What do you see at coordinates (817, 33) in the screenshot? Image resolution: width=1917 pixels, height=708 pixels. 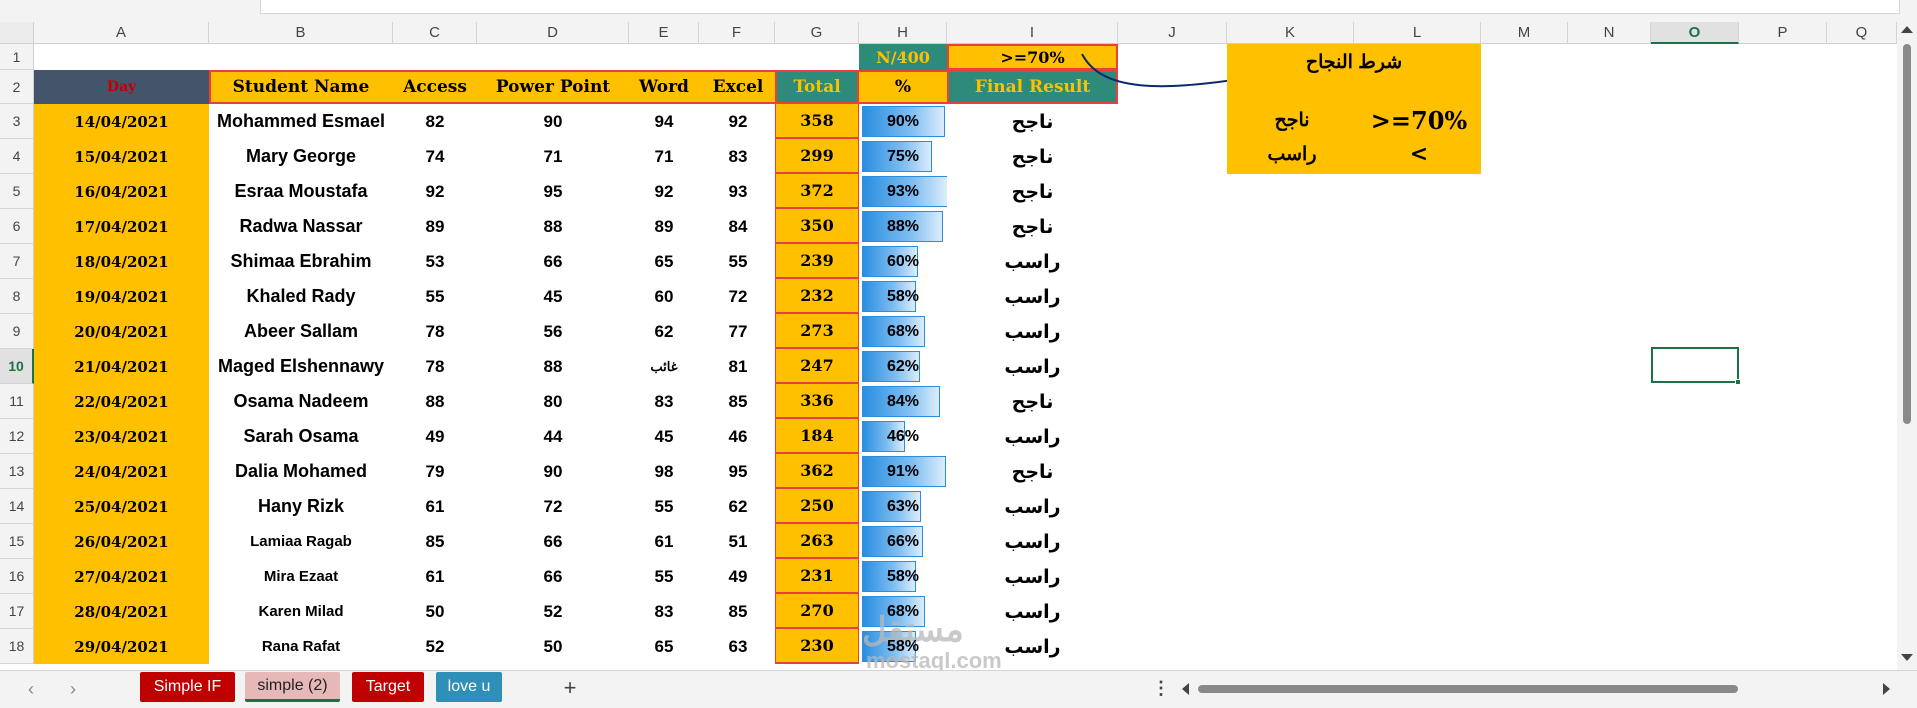 I see `column-header-g: G` at bounding box center [817, 33].